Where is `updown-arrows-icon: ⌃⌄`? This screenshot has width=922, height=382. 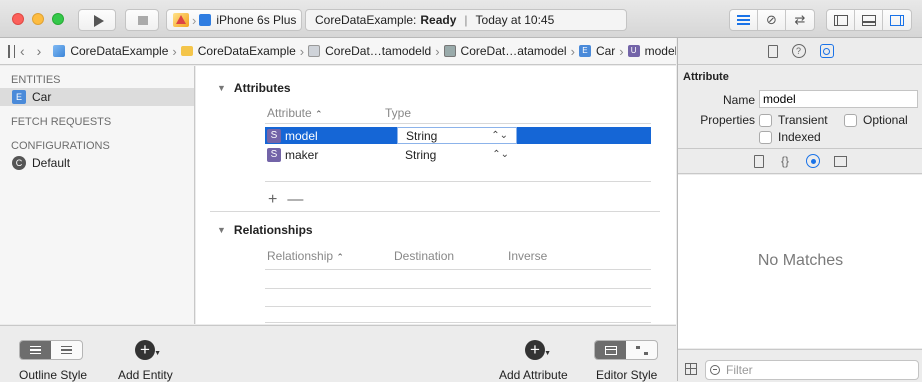 updown-arrows-icon: ⌃⌄ is located at coordinates (500, 154).